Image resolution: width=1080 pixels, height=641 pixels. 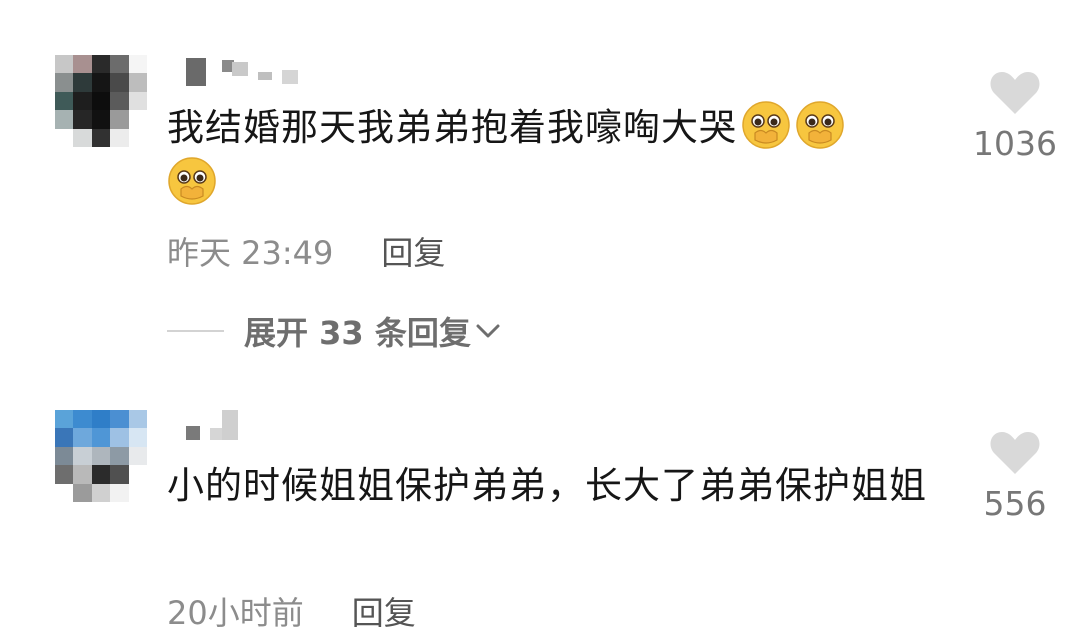 What do you see at coordinates (235, 613) in the screenshot?
I see `timestamp: 20小时前` at bounding box center [235, 613].